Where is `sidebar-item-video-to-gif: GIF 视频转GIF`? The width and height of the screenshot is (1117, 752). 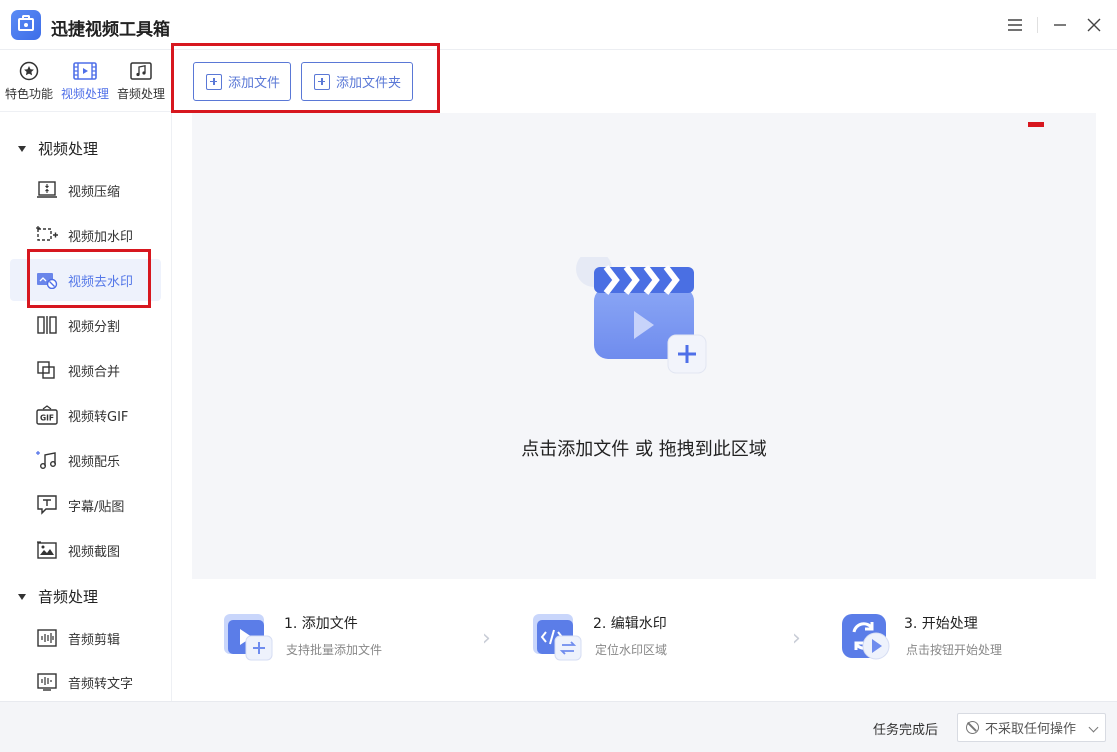 sidebar-item-video-to-gif: GIF 视频转GIF is located at coordinates (85, 415).